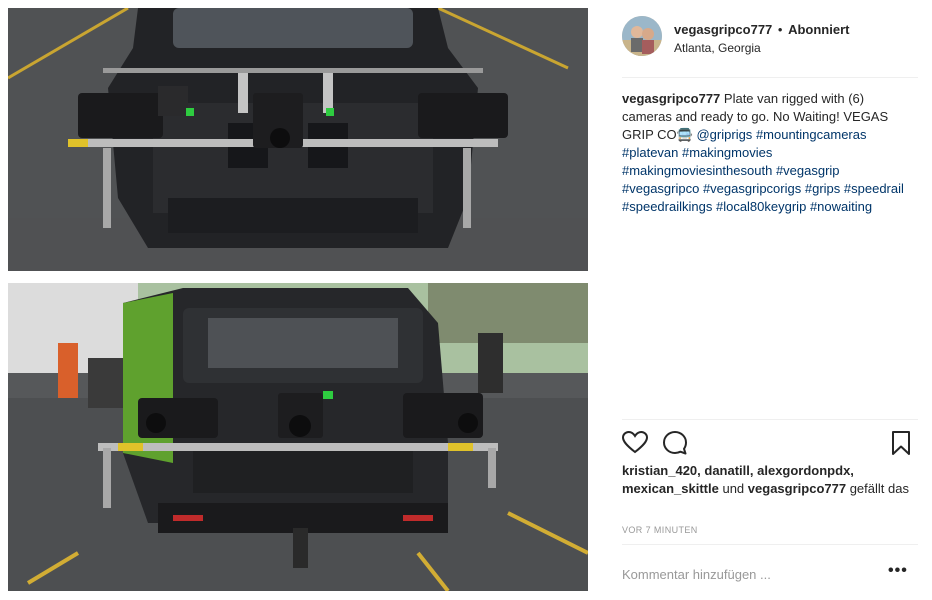 The height and width of the screenshot is (600, 932). Describe the element at coordinates (752, 188) in the screenshot. I see `hashtag-link: #vegasgripcorigs` at that location.